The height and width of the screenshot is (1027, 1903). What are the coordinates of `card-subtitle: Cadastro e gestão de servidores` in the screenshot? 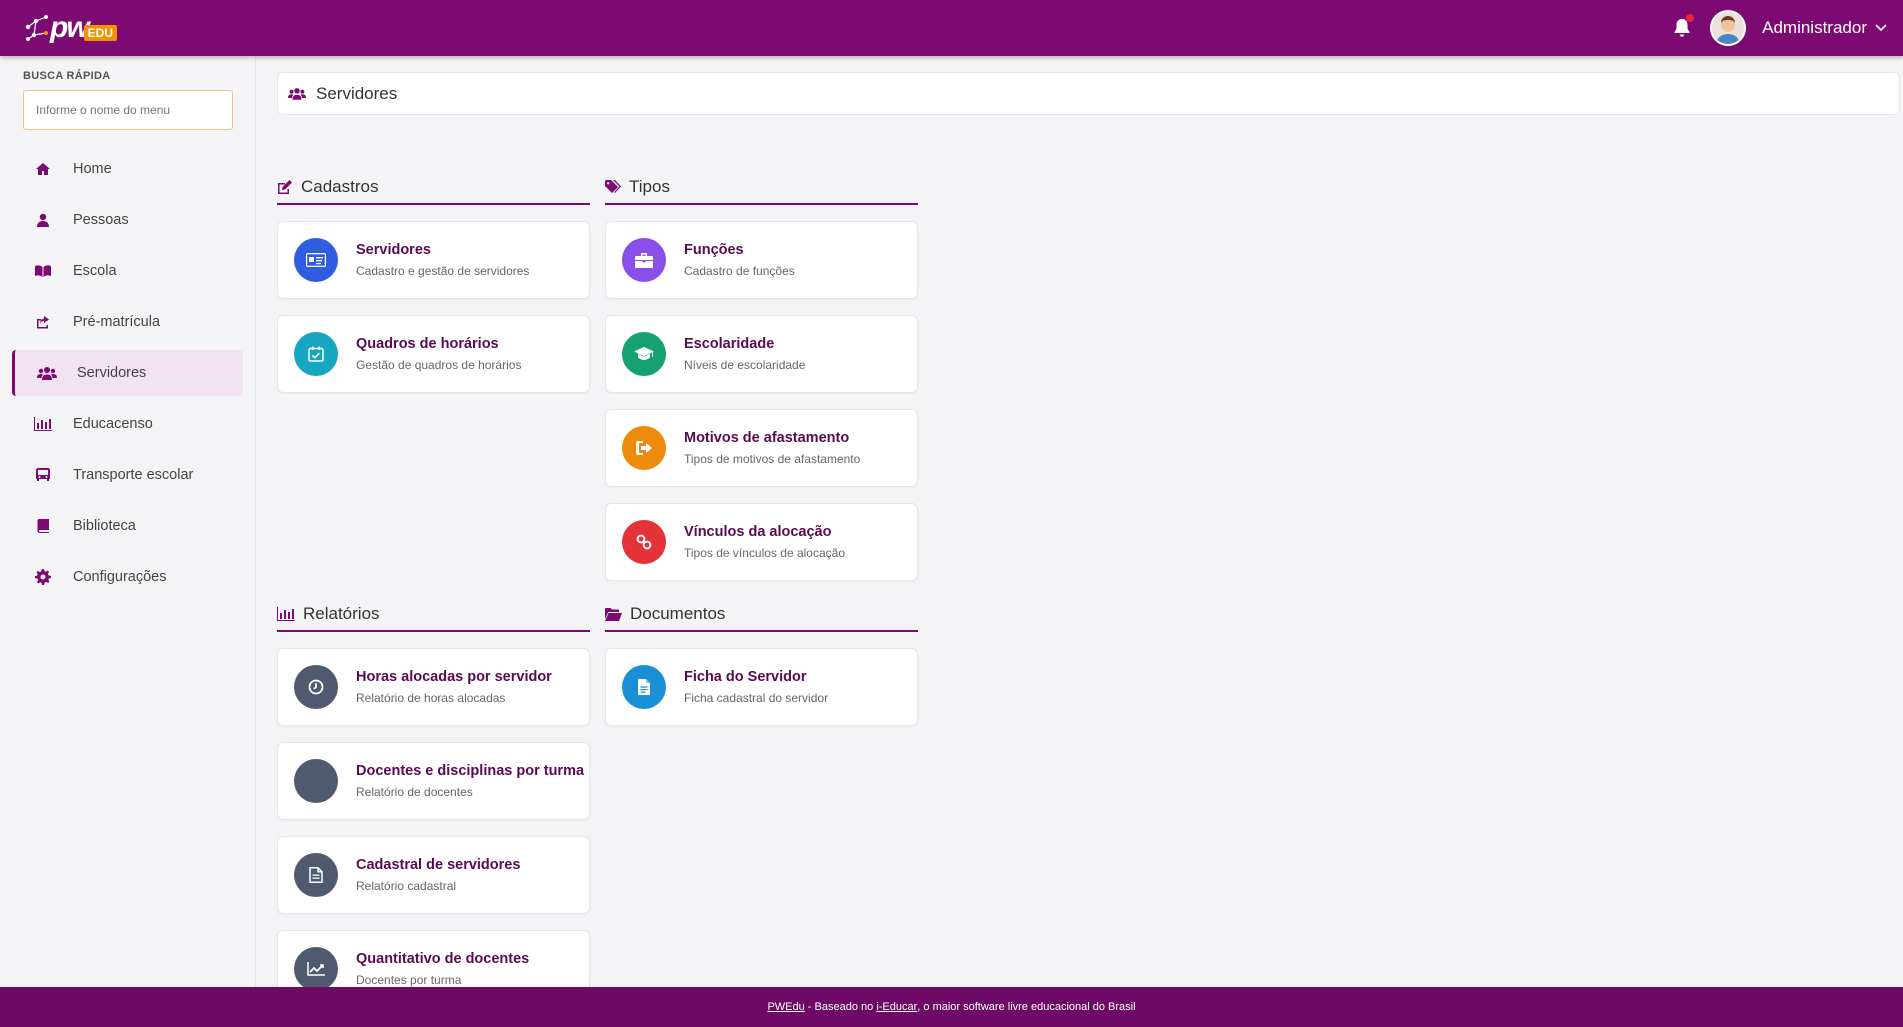 It's located at (443, 271).